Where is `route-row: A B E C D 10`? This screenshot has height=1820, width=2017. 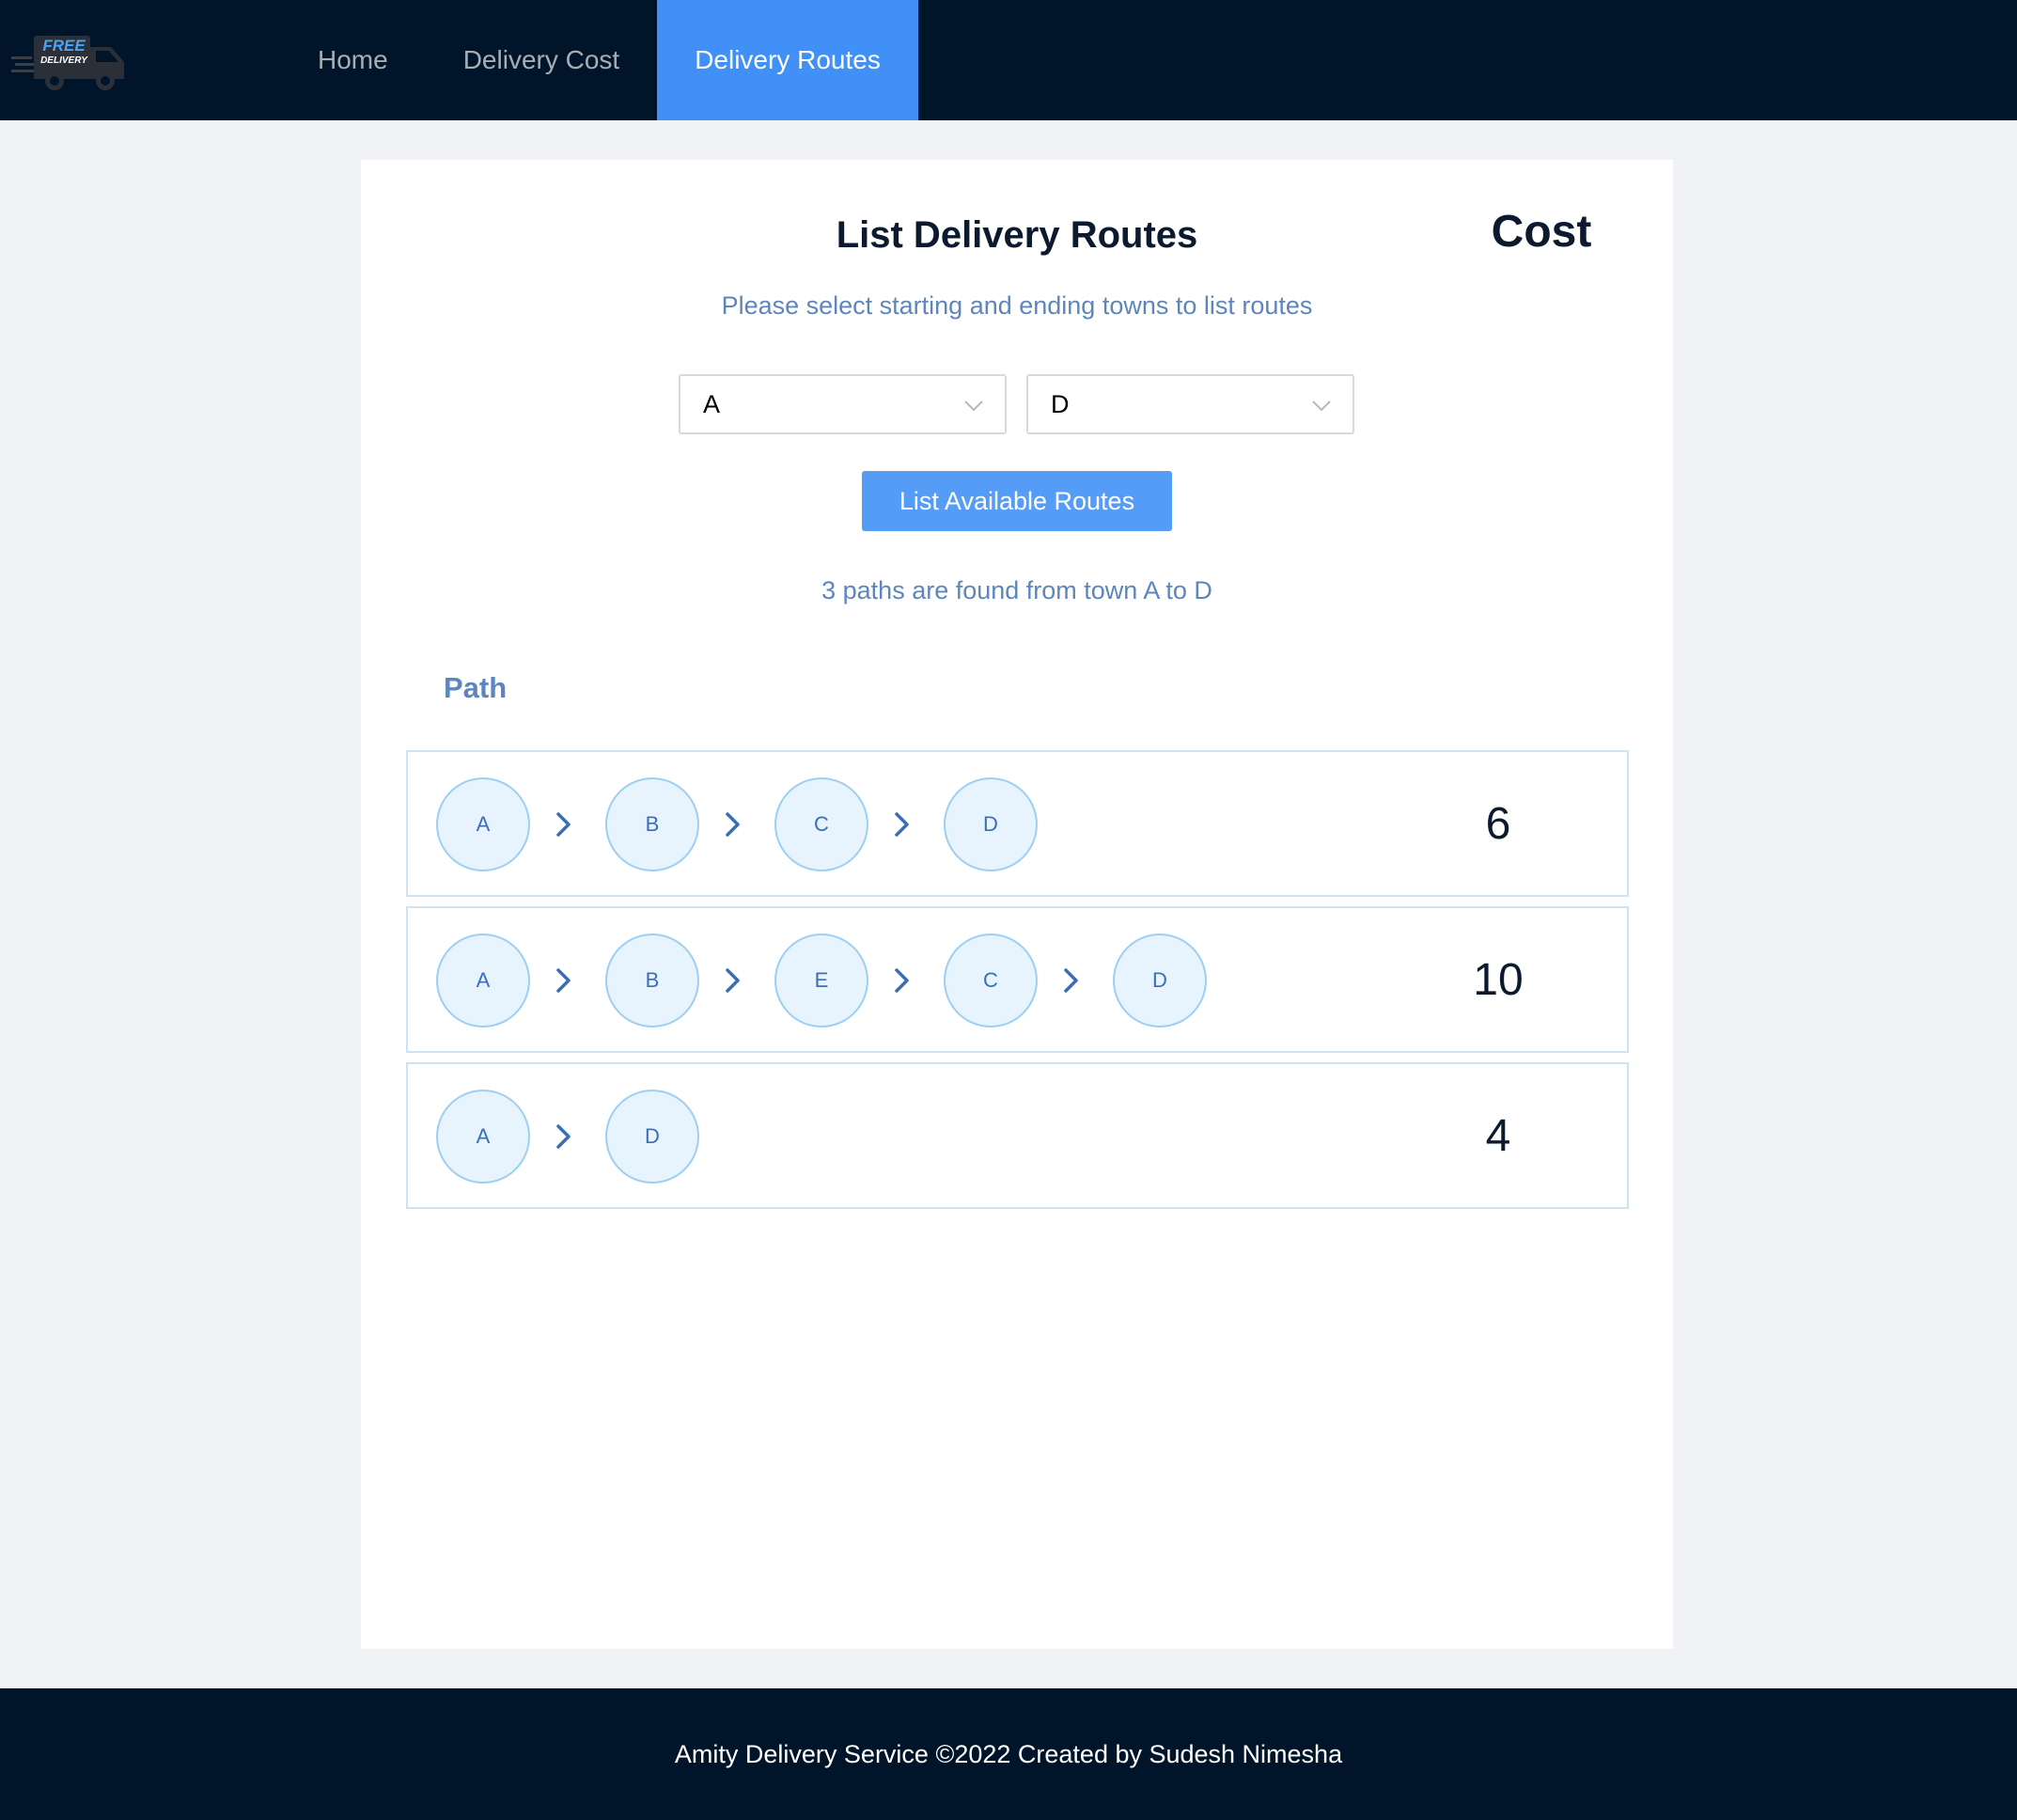 route-row: A B E C D 10 is located at coordinates (1017, 979).